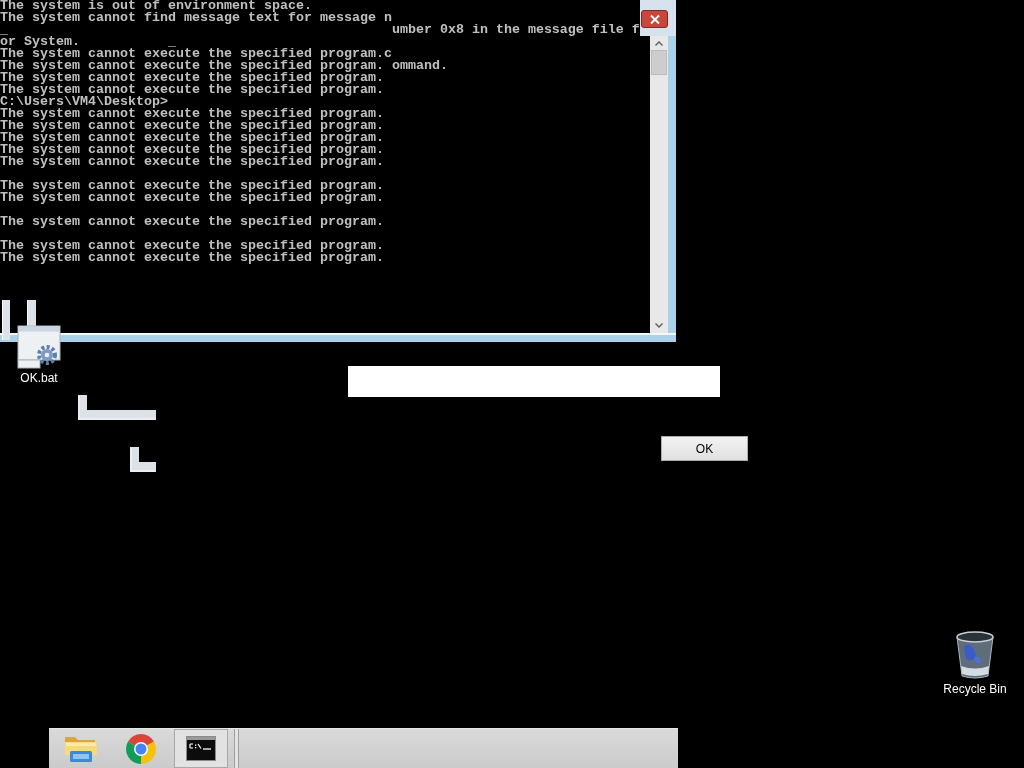 The height and width of the screenshot is (768, 1024). Describe the element at coordinates (704, 448) in the screenshot. I see `ok-button: OK` at that location.